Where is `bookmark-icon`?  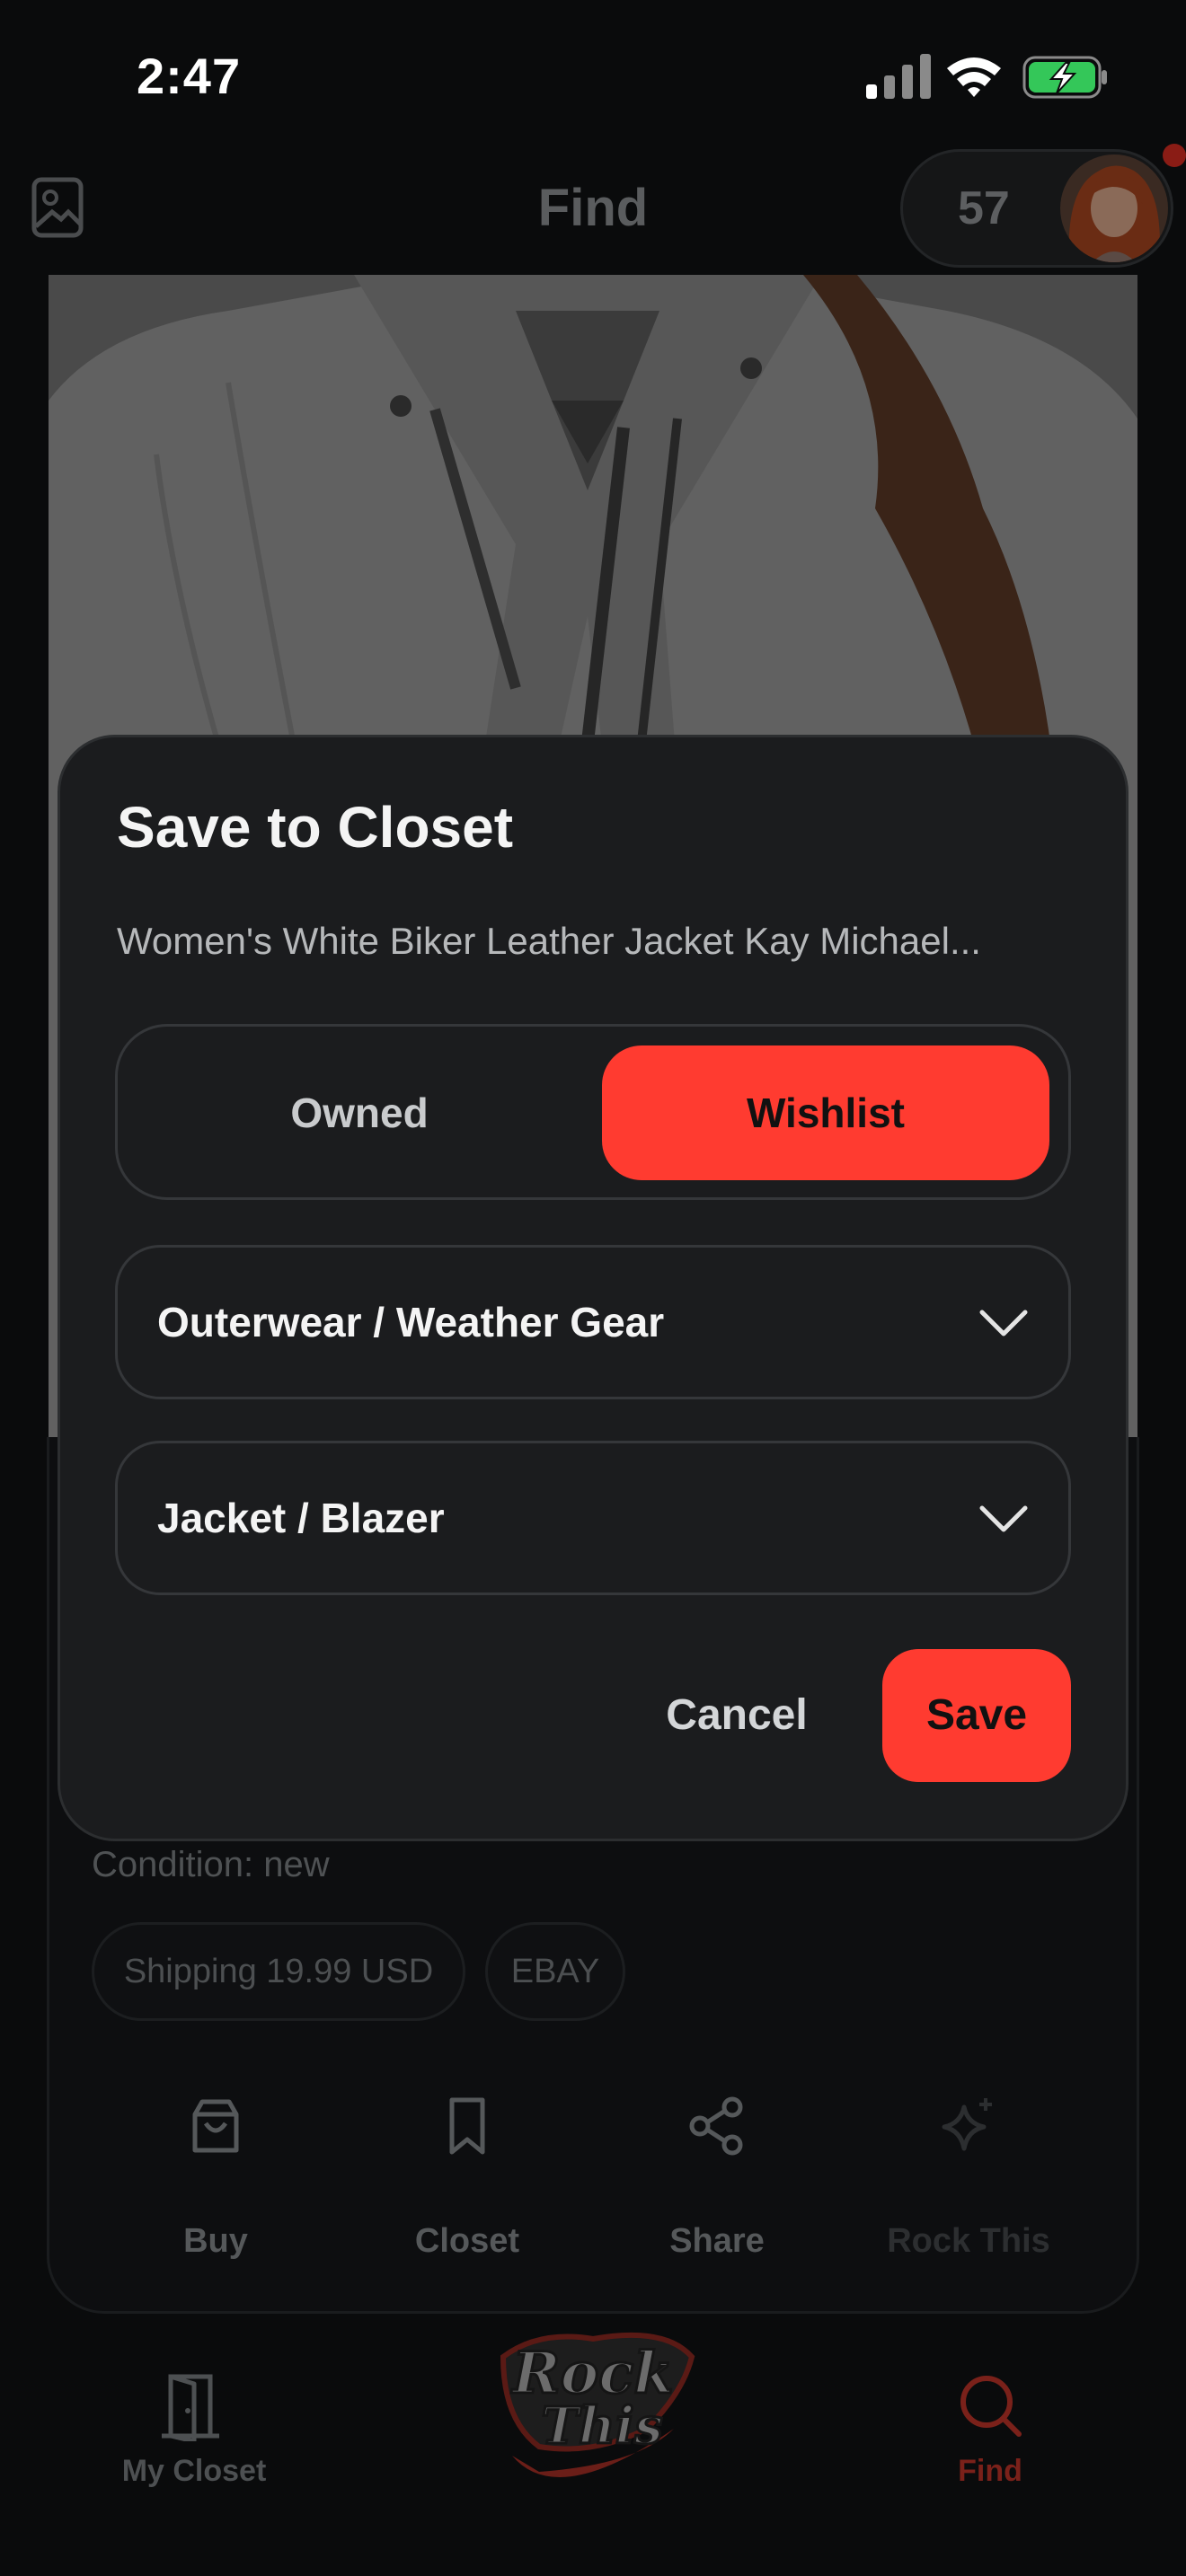 bookmark-icon is located at coordinates (467, 2126).